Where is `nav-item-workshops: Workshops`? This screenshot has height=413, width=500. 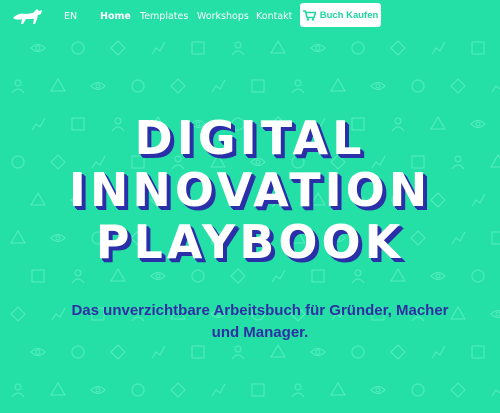 nav-item-workshops: Workshops is located at coordinates (223, 16).